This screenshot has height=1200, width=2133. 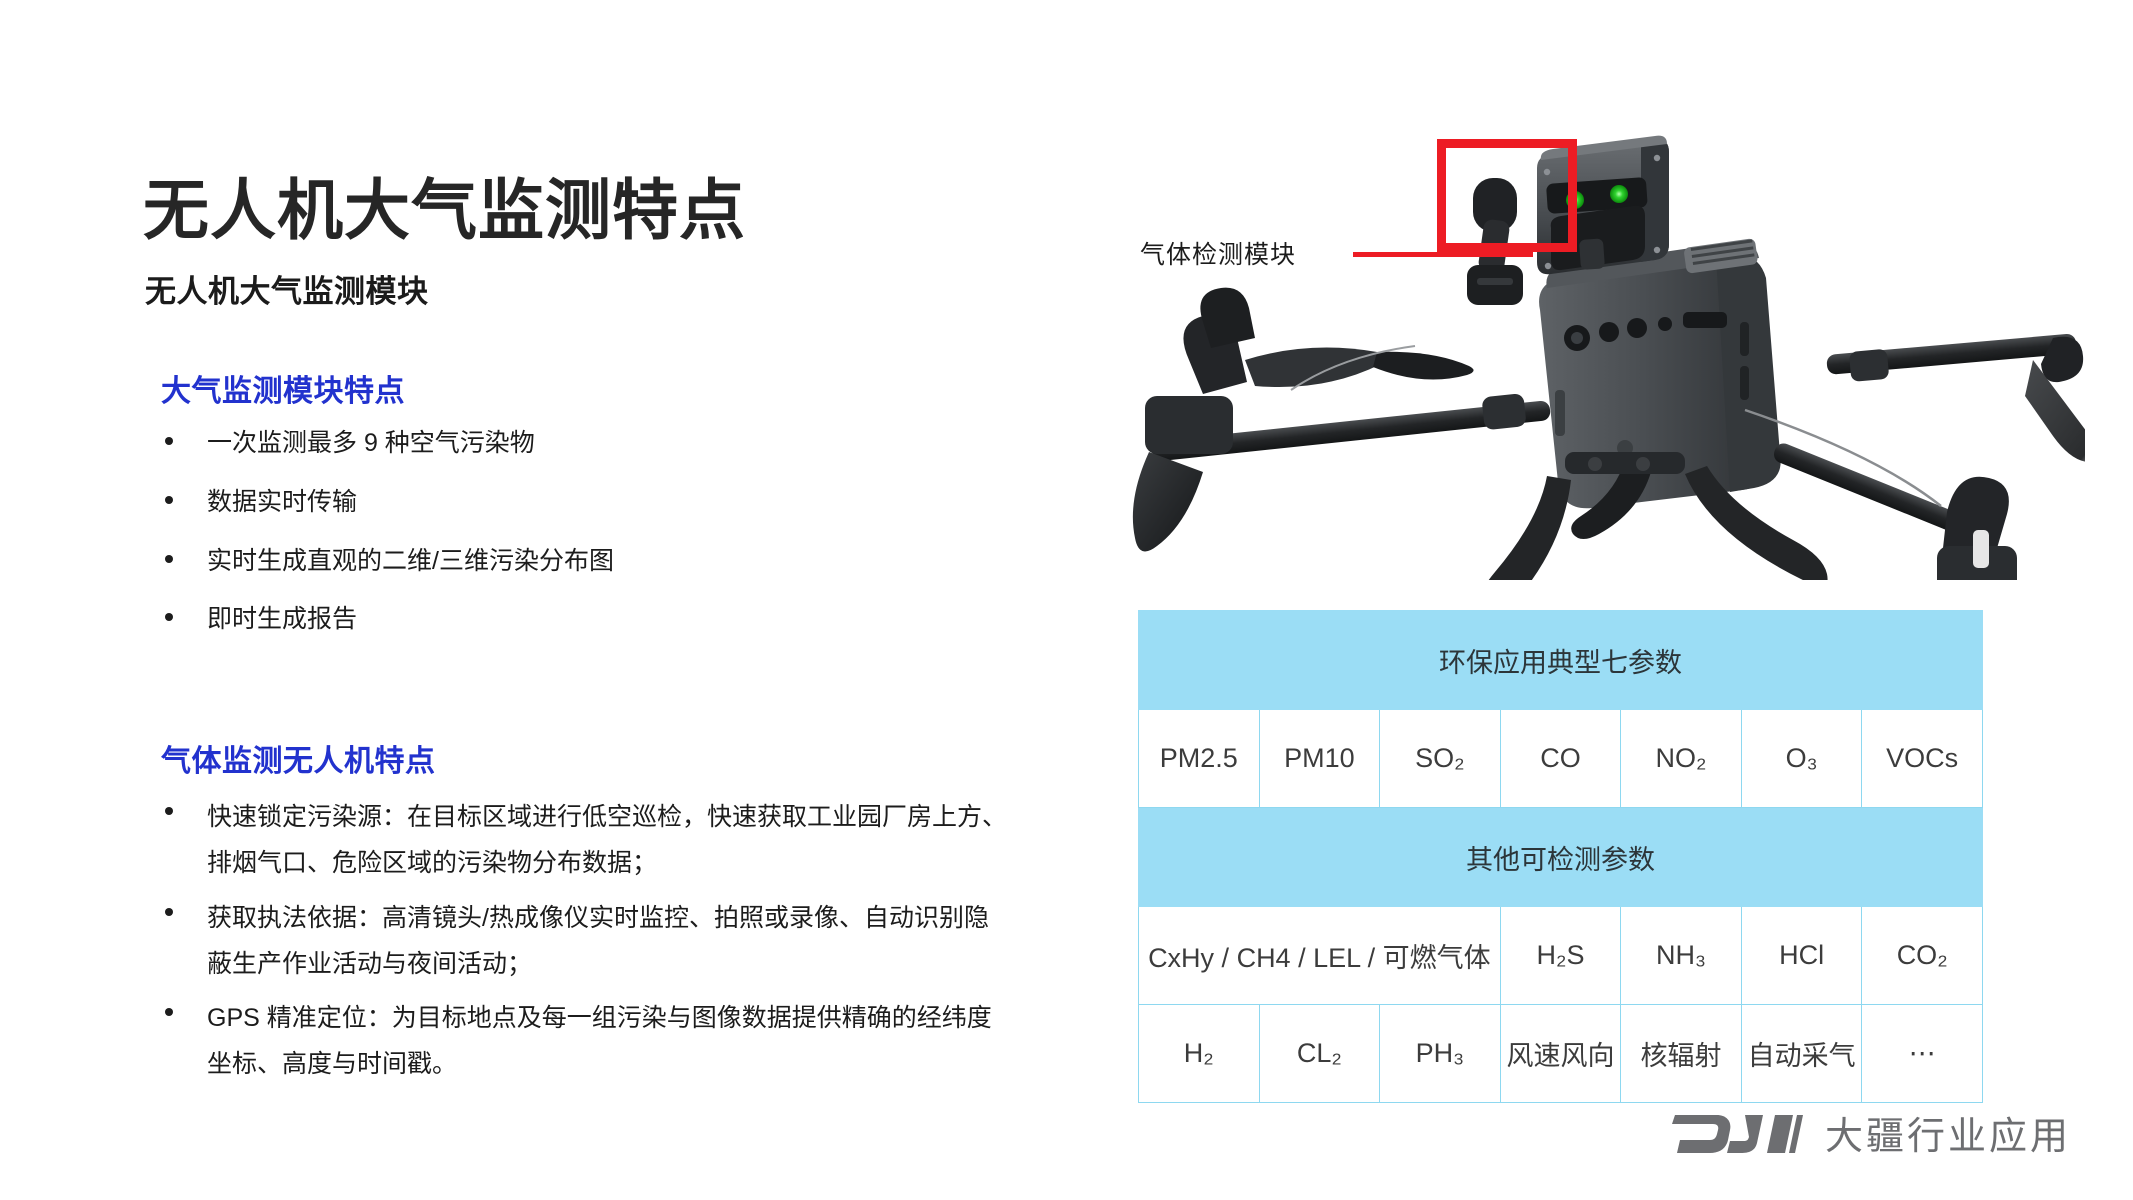 I want to click on param-cell: CL₂, so click(x=1319, y=1053).